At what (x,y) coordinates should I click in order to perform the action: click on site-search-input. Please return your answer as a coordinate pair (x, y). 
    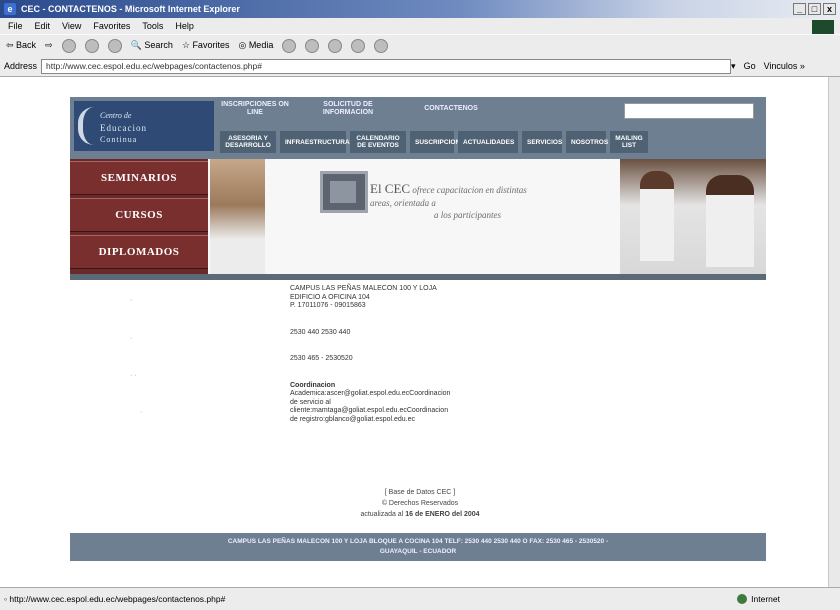
    Looking at the image, I should click on (689, 111).